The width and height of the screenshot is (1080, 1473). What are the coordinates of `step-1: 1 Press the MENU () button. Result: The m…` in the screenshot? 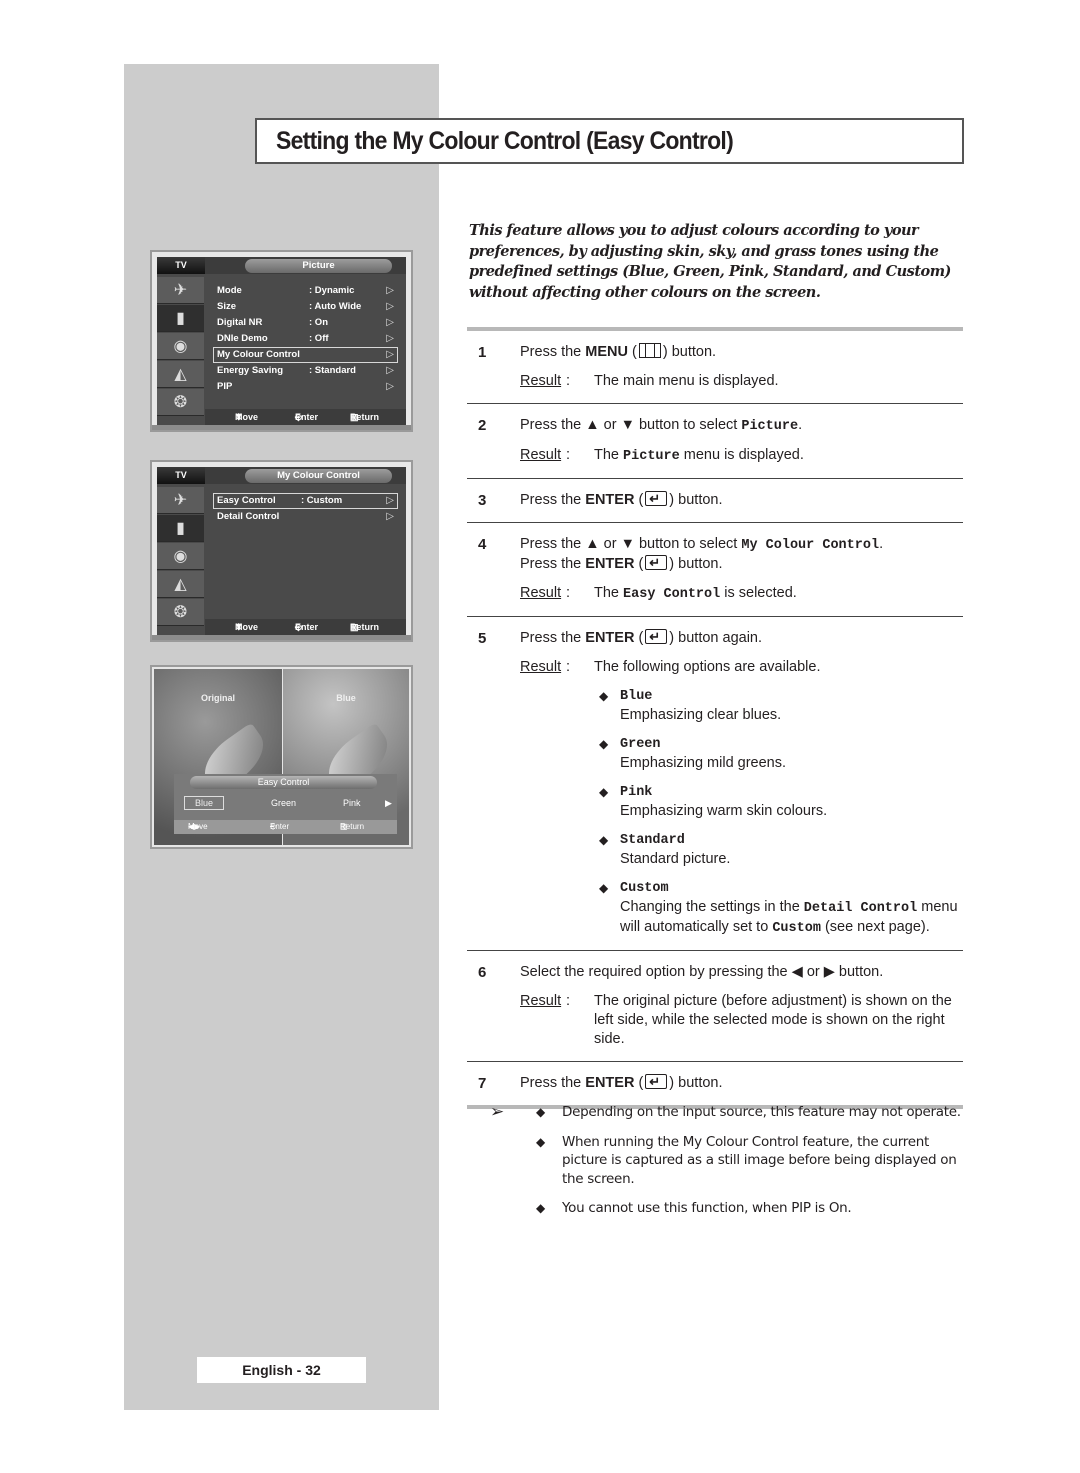 It's located at (628, 366).